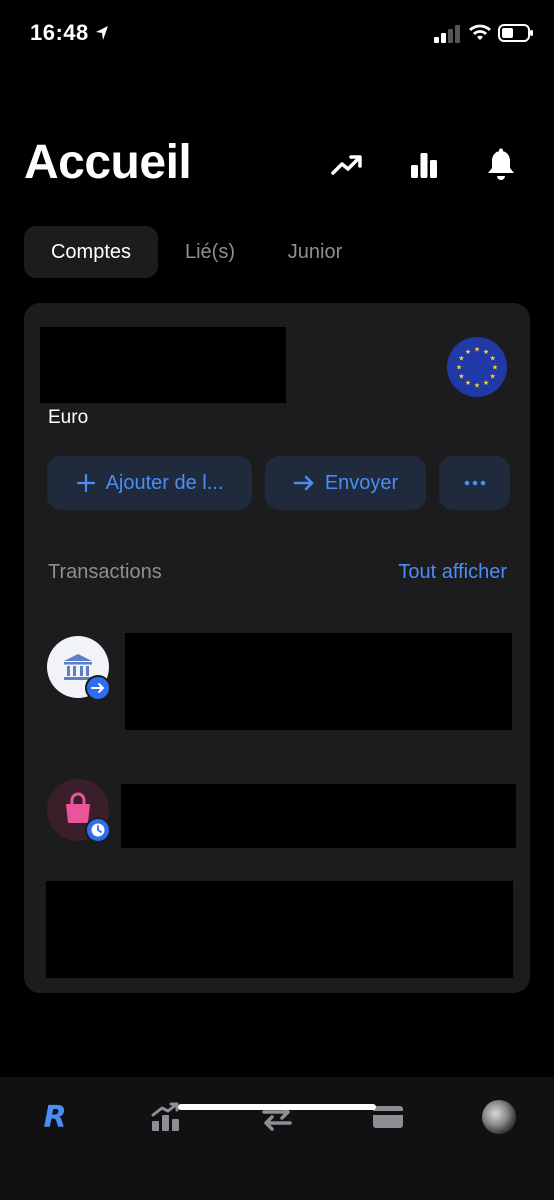 This screenshot has height=1200, width=554. I want to click on wifi-icon, so click(480, 32).